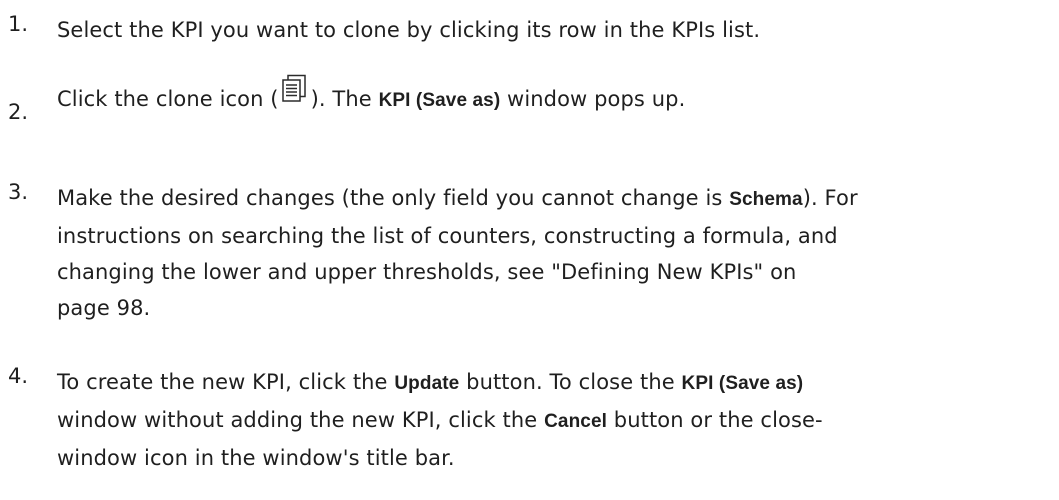  I want to click on clone-icon, so click(295, 91).